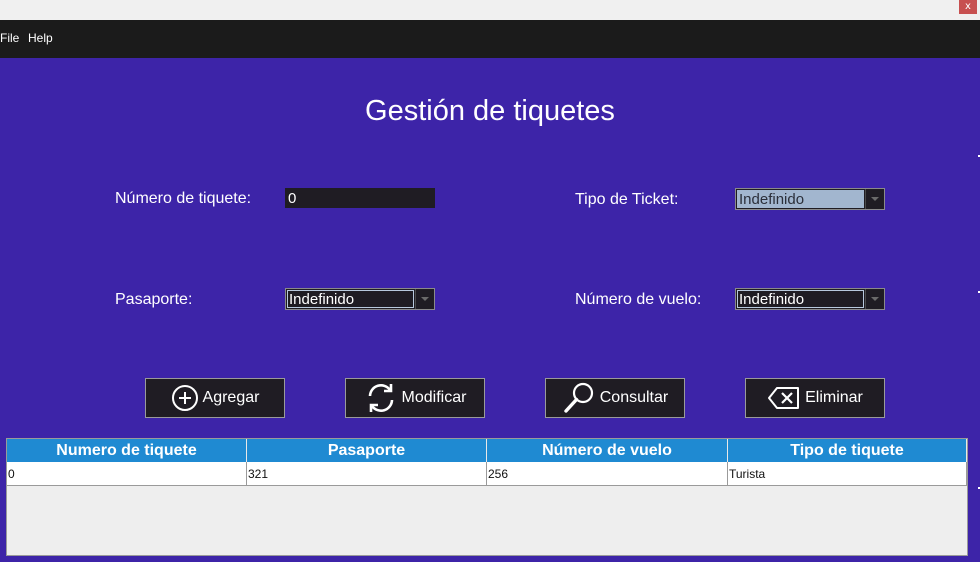 The image size is (980, 562). I want to click on modify-button: Modificar, so click(415, 398).